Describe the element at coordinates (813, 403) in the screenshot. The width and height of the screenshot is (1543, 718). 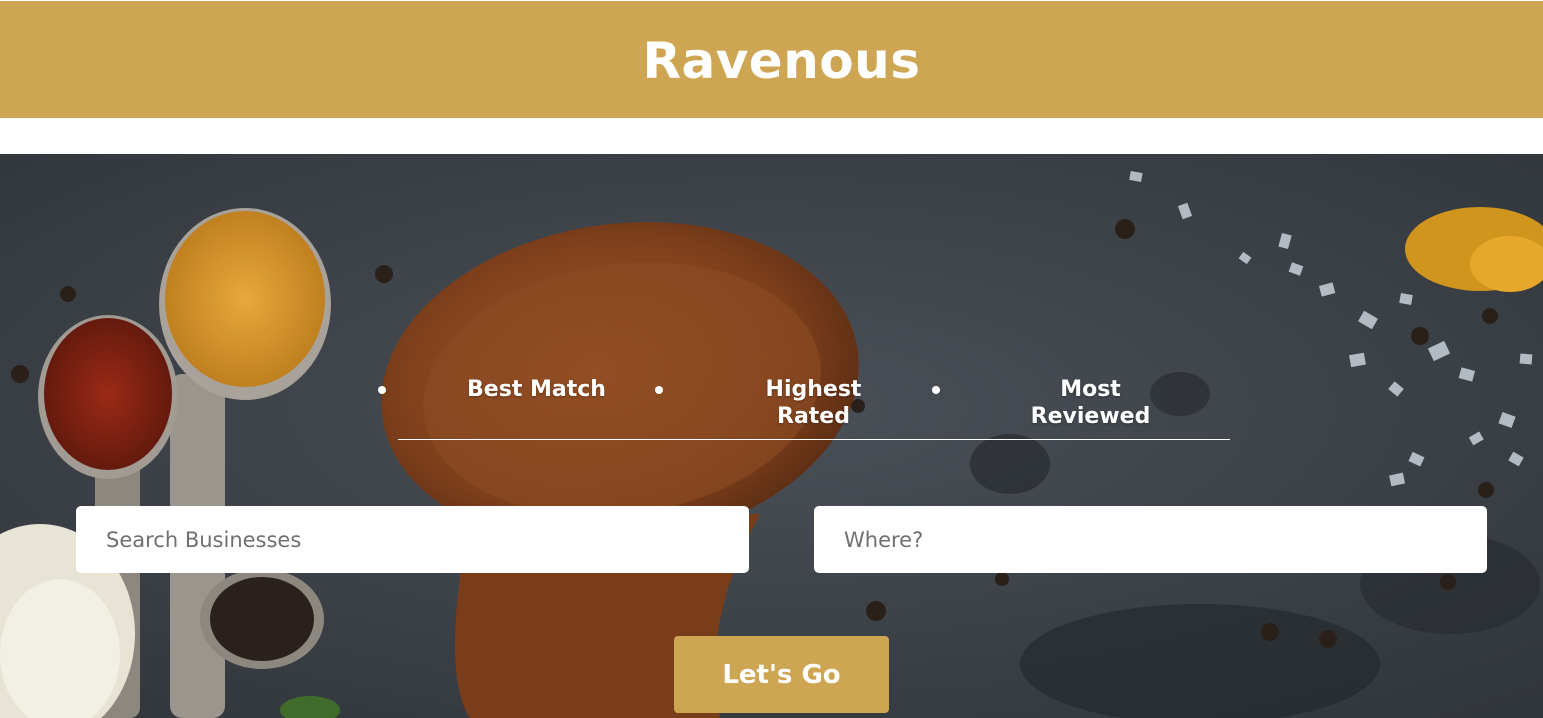
I see `sort-option-label: Highest Rated` at that location.